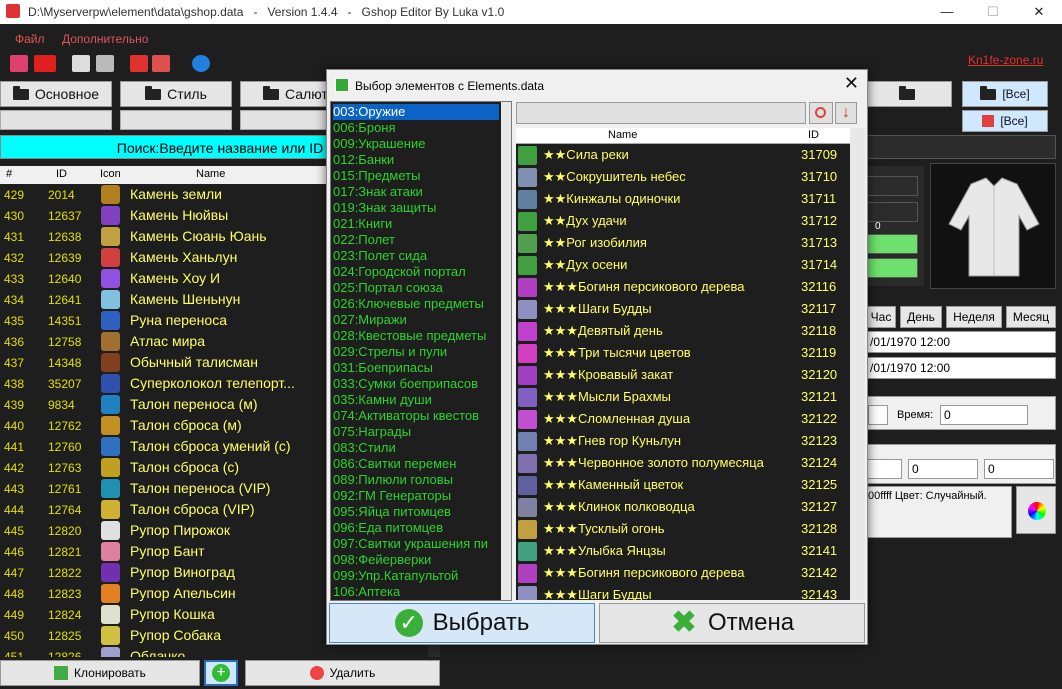  What do you see at coordinates (416, 384) in the screenshot?
I see `category-item: 033:Сумки боеприпасов` at bounding box center [416, 384].